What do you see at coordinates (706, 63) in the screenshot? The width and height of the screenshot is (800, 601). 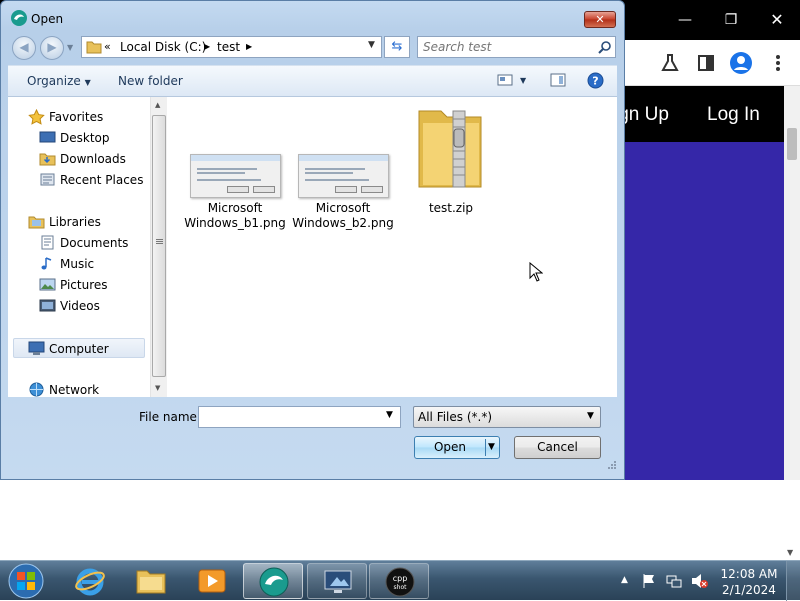 I see `side-panel-icon` at bounding box center [706, 63].